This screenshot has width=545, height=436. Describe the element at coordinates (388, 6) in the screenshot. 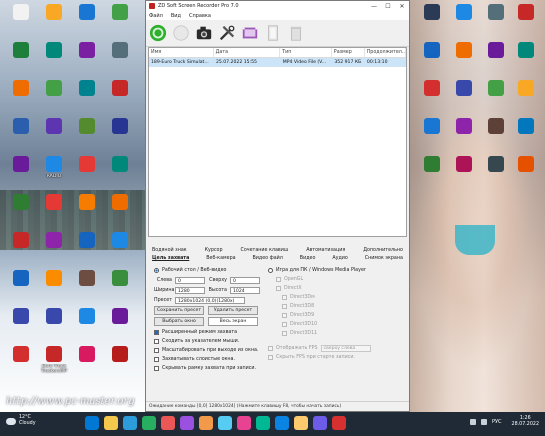

I see `maximize-button: ☐` at that location.